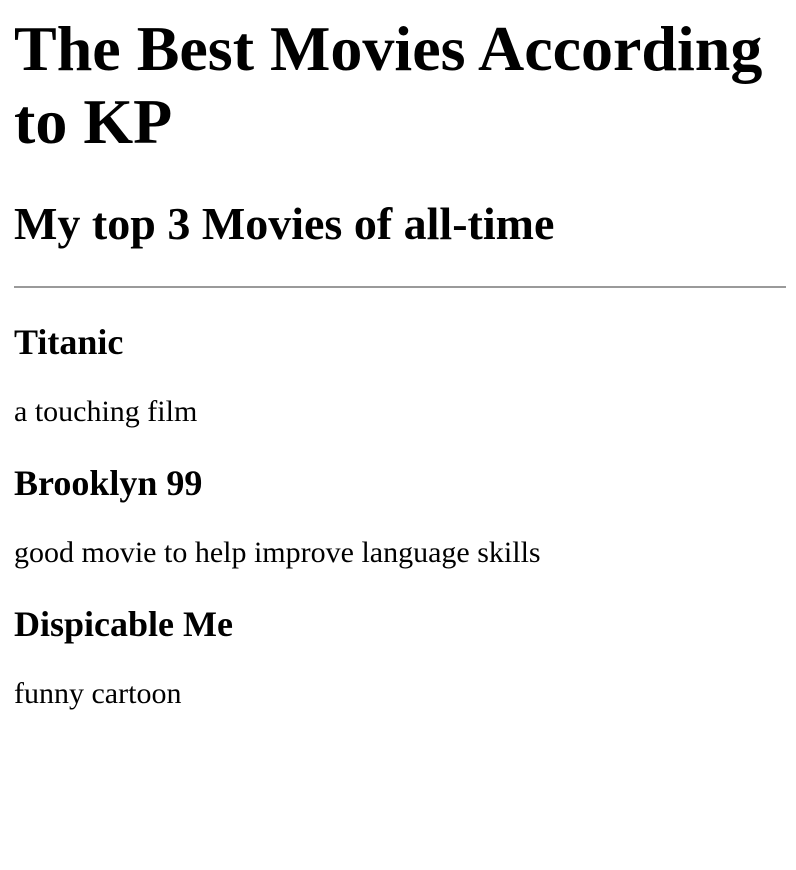  I want to click on movie-item-dispicable-me: Dispicable Me funny cartoon, so click(405, 657).